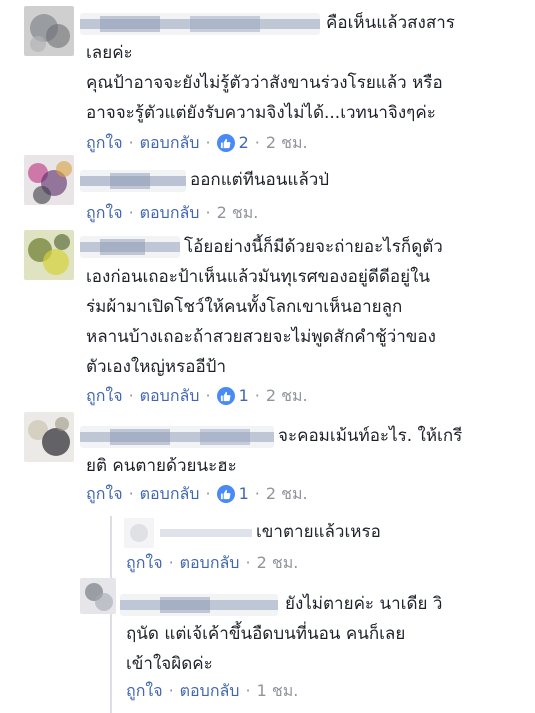  I want to click on reply-actions: ถูกใจ · ตอบกลับ · 2 ชม., so click(212, 563).